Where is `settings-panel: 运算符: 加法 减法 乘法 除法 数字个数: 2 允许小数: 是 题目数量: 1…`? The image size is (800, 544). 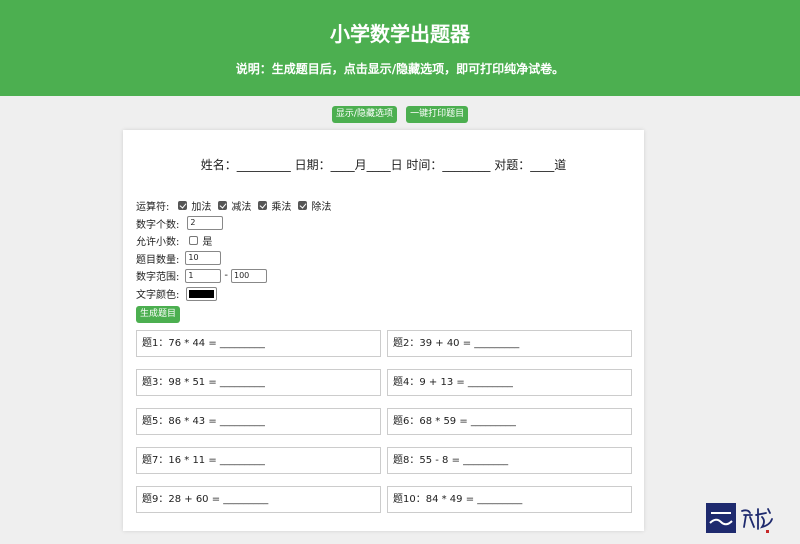
settings-panel: 运算符: 加法 减法 乘法 除法 数字个数: 2 允许小数: 是 题目数量: 1… is located at coordinates (233, 260).